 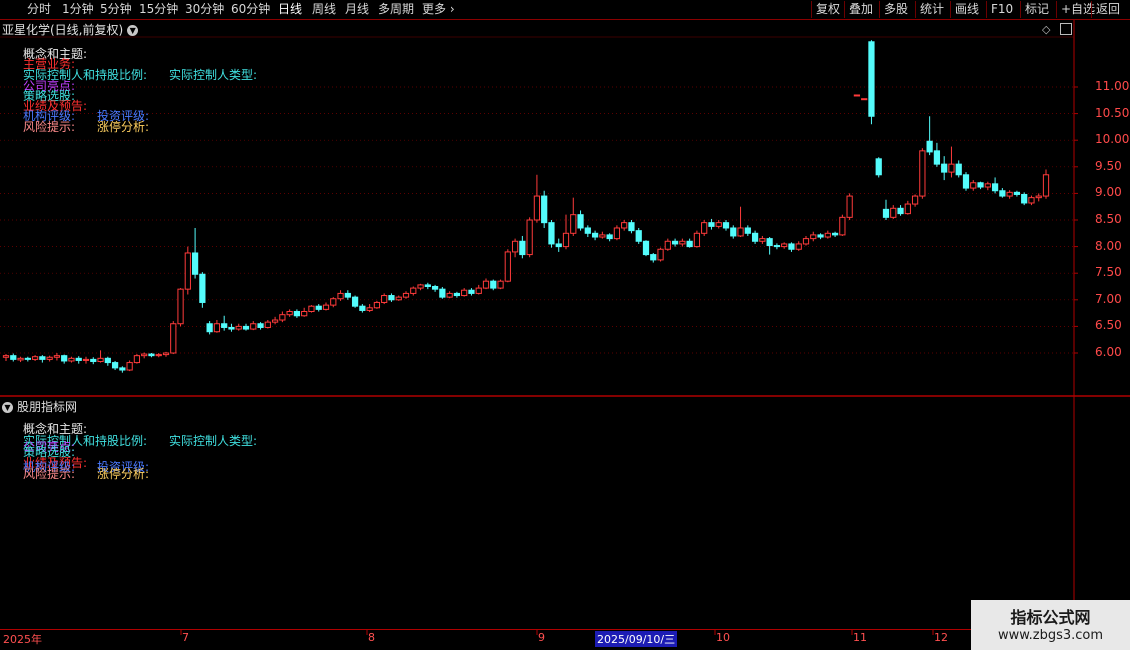 What do you see at coordinates (1108, 165) in the screenshot?
I see `y-tick-label: 9.50` at bounding box center [1108, 165].